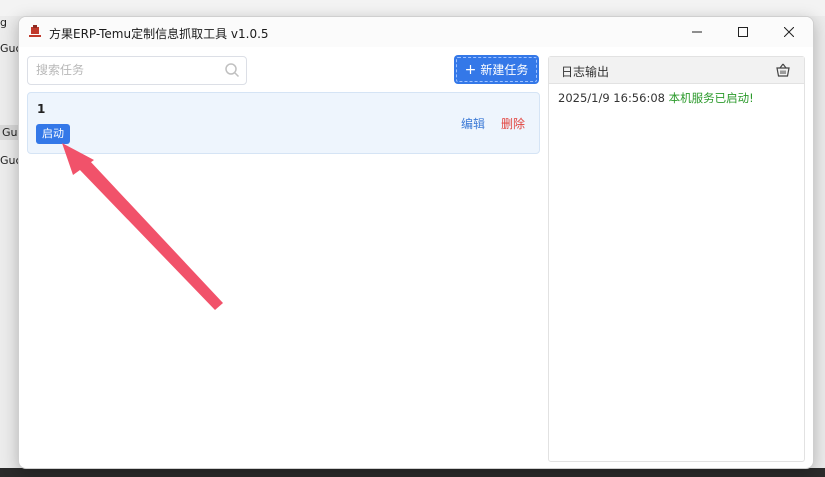 This screenshot has height=477, width=825. Describe the element at coordinates (416, 32) in the screenshot. I see `title-bar: 方果ERP-Temu定制信息抓取工具 v1.0.5` at that location.